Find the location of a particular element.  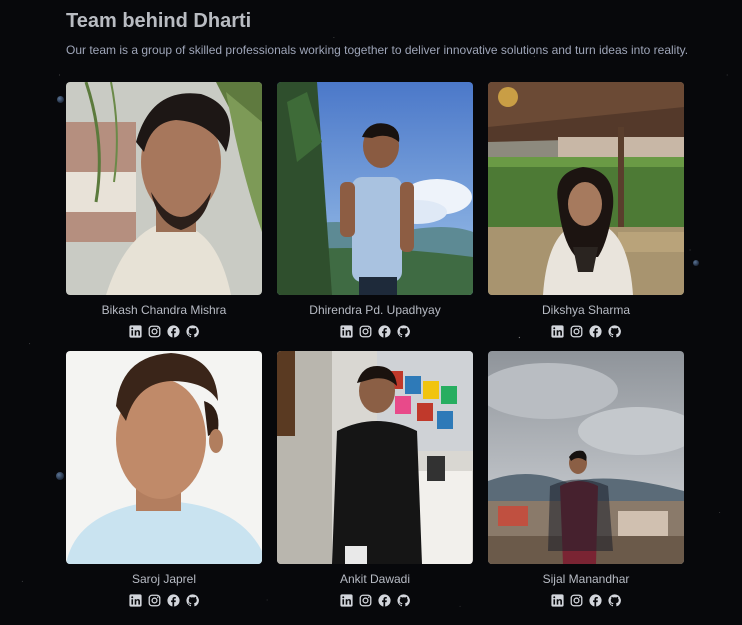

page-title: Team behind Dharti is located at coordinates (159, 21).